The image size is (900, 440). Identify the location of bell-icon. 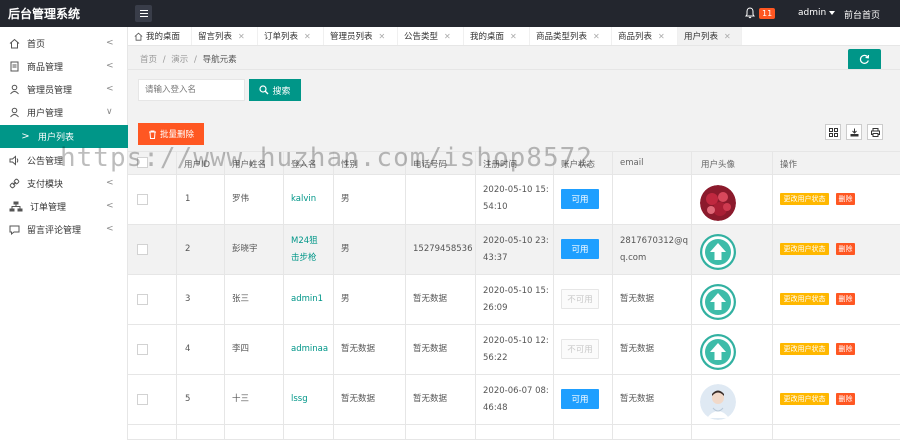
(750, 13).